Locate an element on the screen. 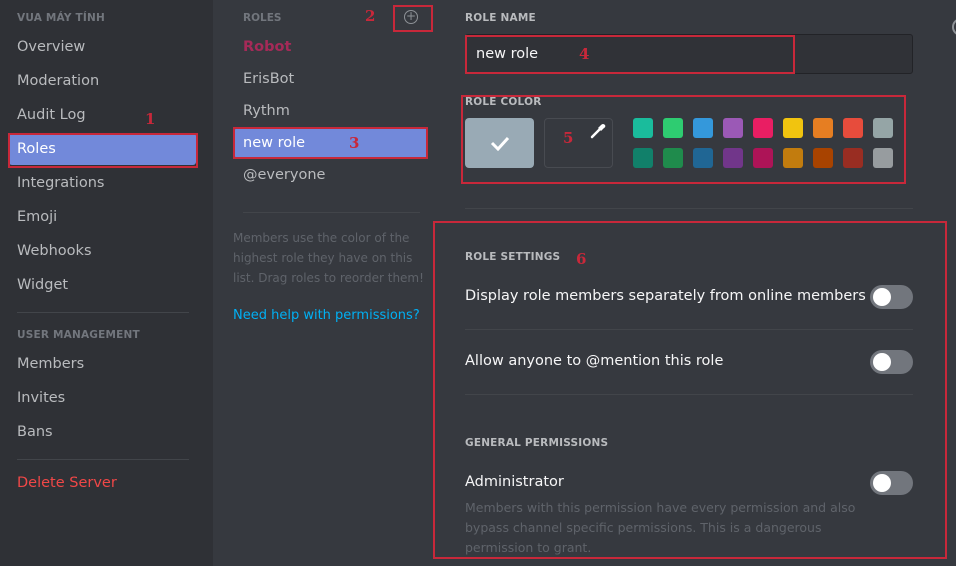  permissions-help-link: Need help with permissions? is located at coordinates (326, 315).